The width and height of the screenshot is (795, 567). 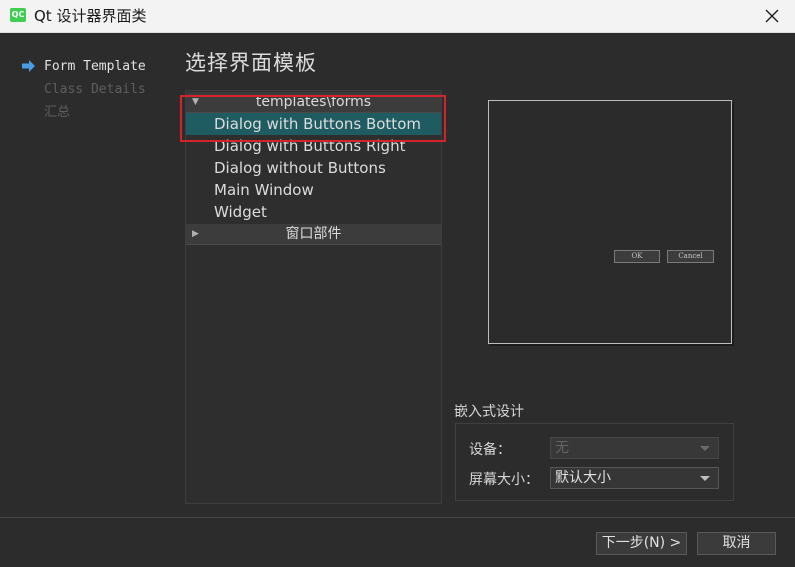 What do you see at coordinates (95, 66) in the screenshot?
I see `step-label: Form Template` at bounding box center [95, 66].